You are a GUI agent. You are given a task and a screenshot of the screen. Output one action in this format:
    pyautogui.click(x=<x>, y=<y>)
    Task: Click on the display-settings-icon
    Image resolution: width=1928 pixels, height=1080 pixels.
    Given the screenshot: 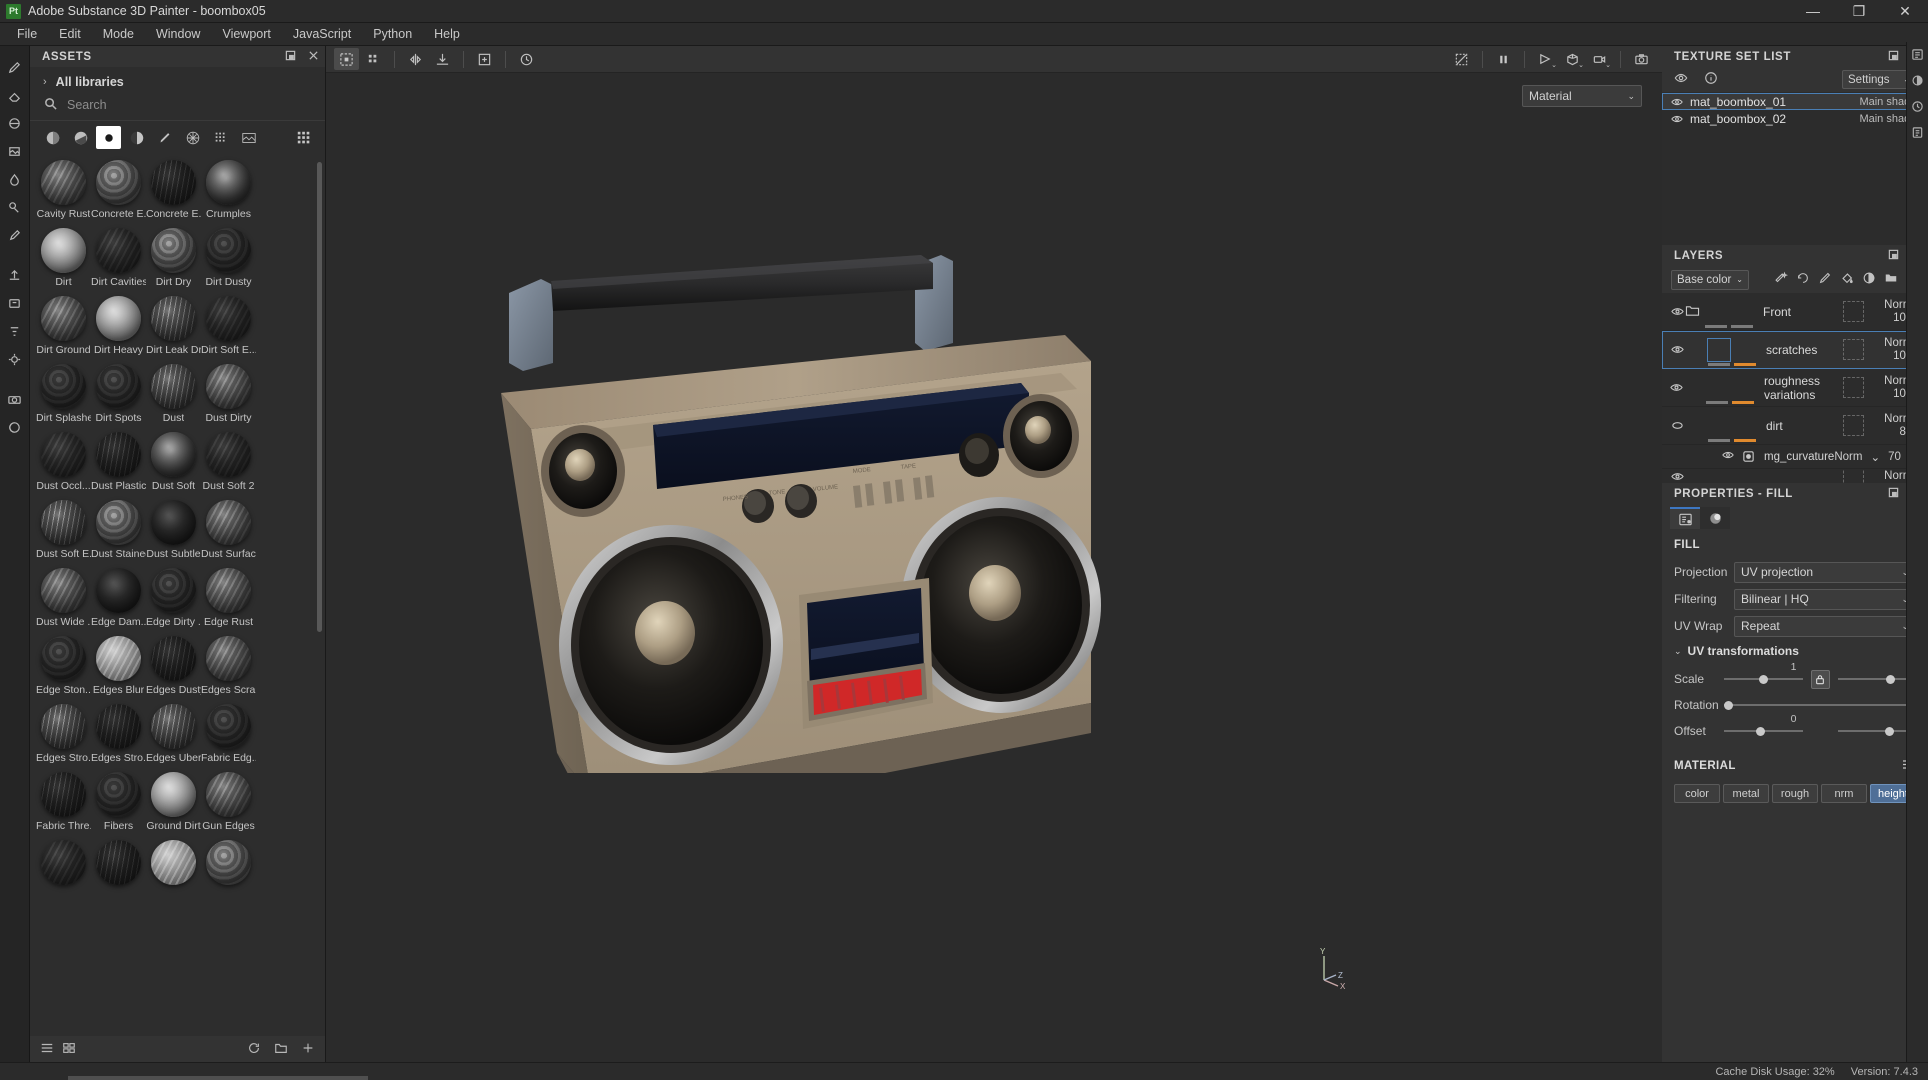 What is the action you would take?
    pyautogui.click(x=1917, y=56)
    